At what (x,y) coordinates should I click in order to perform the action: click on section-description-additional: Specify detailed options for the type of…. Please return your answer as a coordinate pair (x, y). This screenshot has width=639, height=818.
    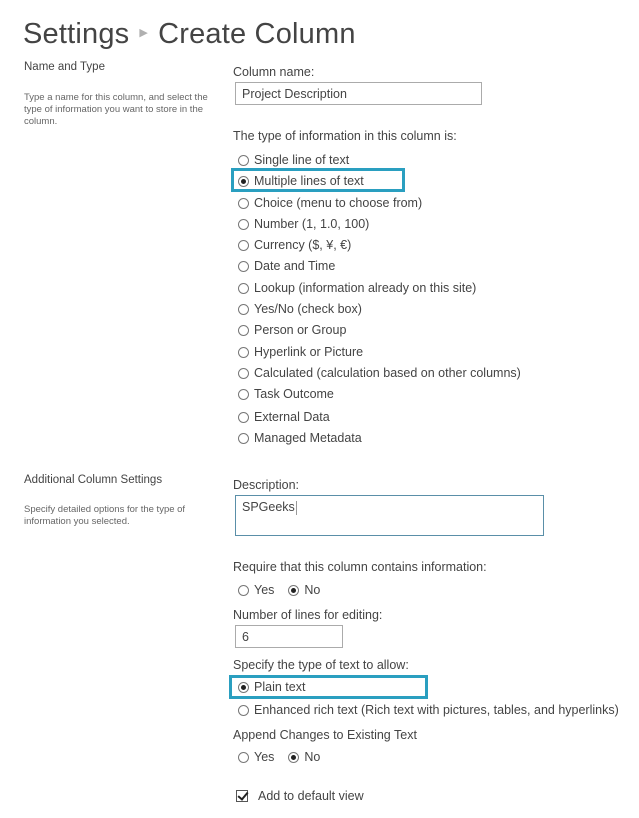
    Looking at the image, I should click on (105, 515).